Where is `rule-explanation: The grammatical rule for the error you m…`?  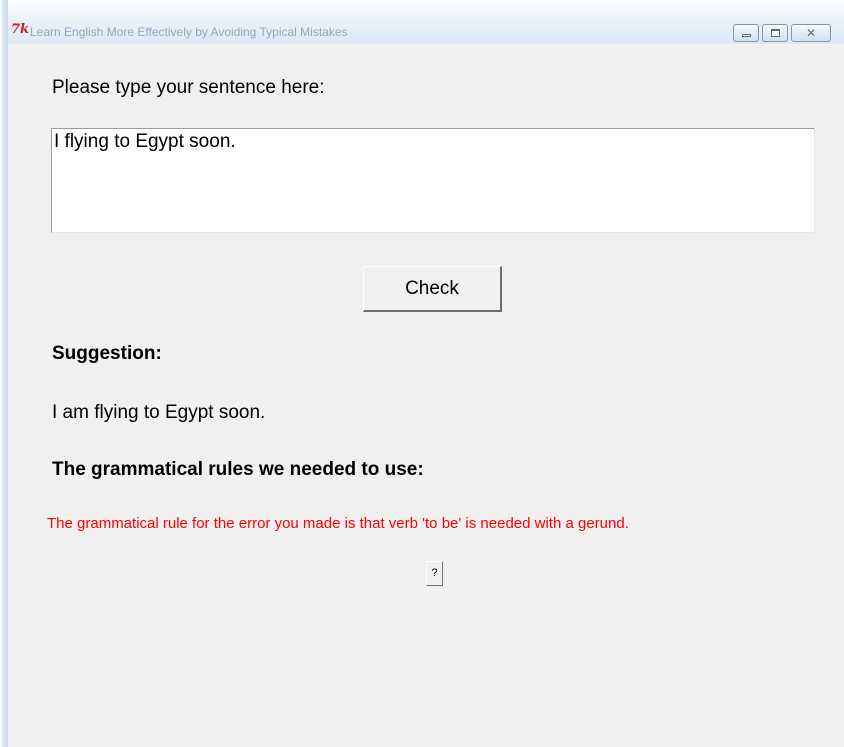 rule-explanation: The grammatical rule for the error you m… is located at coordinates (338, 523).